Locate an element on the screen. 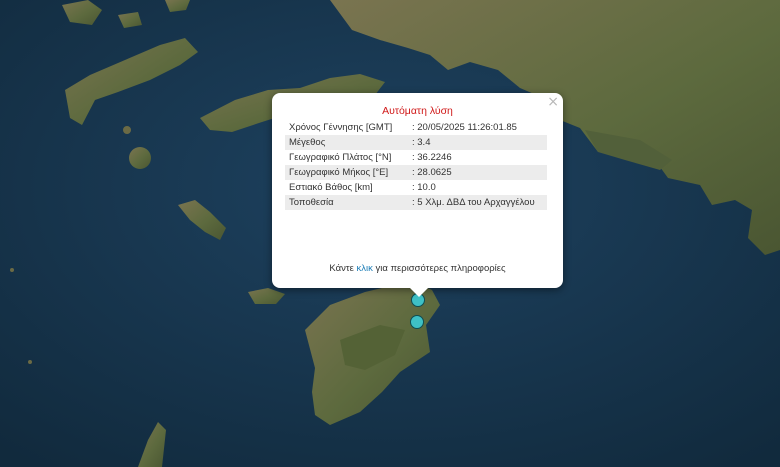 The height and width of the screenshot is (467, 780). row-location: Τοποθεσία : 5 Χλμ. ΔΒΔ του Αρχαγγέλου is located at coordinates (416, 202).